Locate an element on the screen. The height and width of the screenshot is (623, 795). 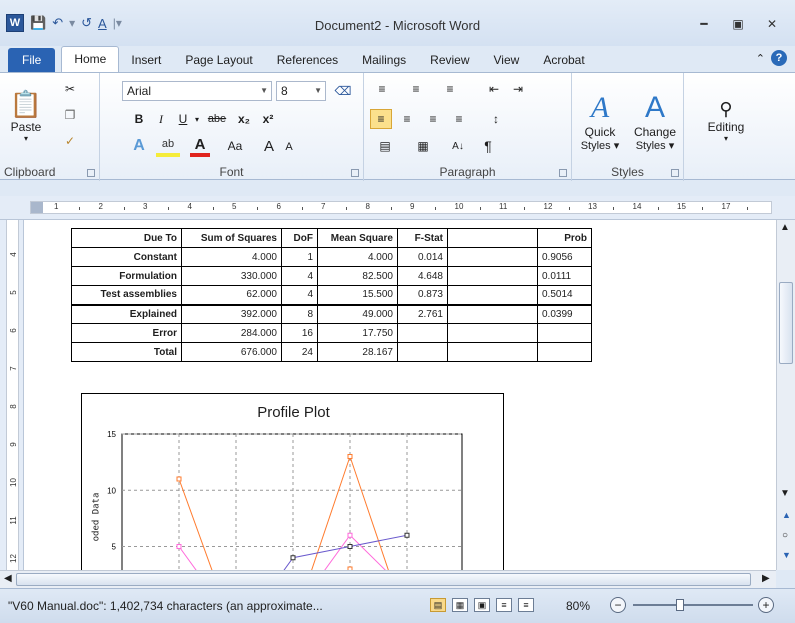
multilevel-list-icon: ≡ is located at coordinates (450, 89).